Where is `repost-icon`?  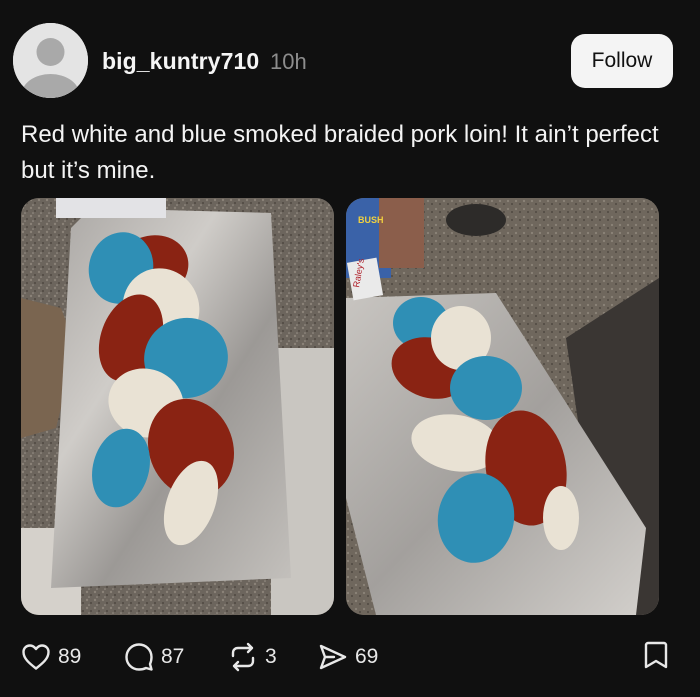 repost-icon is located at coordinates (243, 657).